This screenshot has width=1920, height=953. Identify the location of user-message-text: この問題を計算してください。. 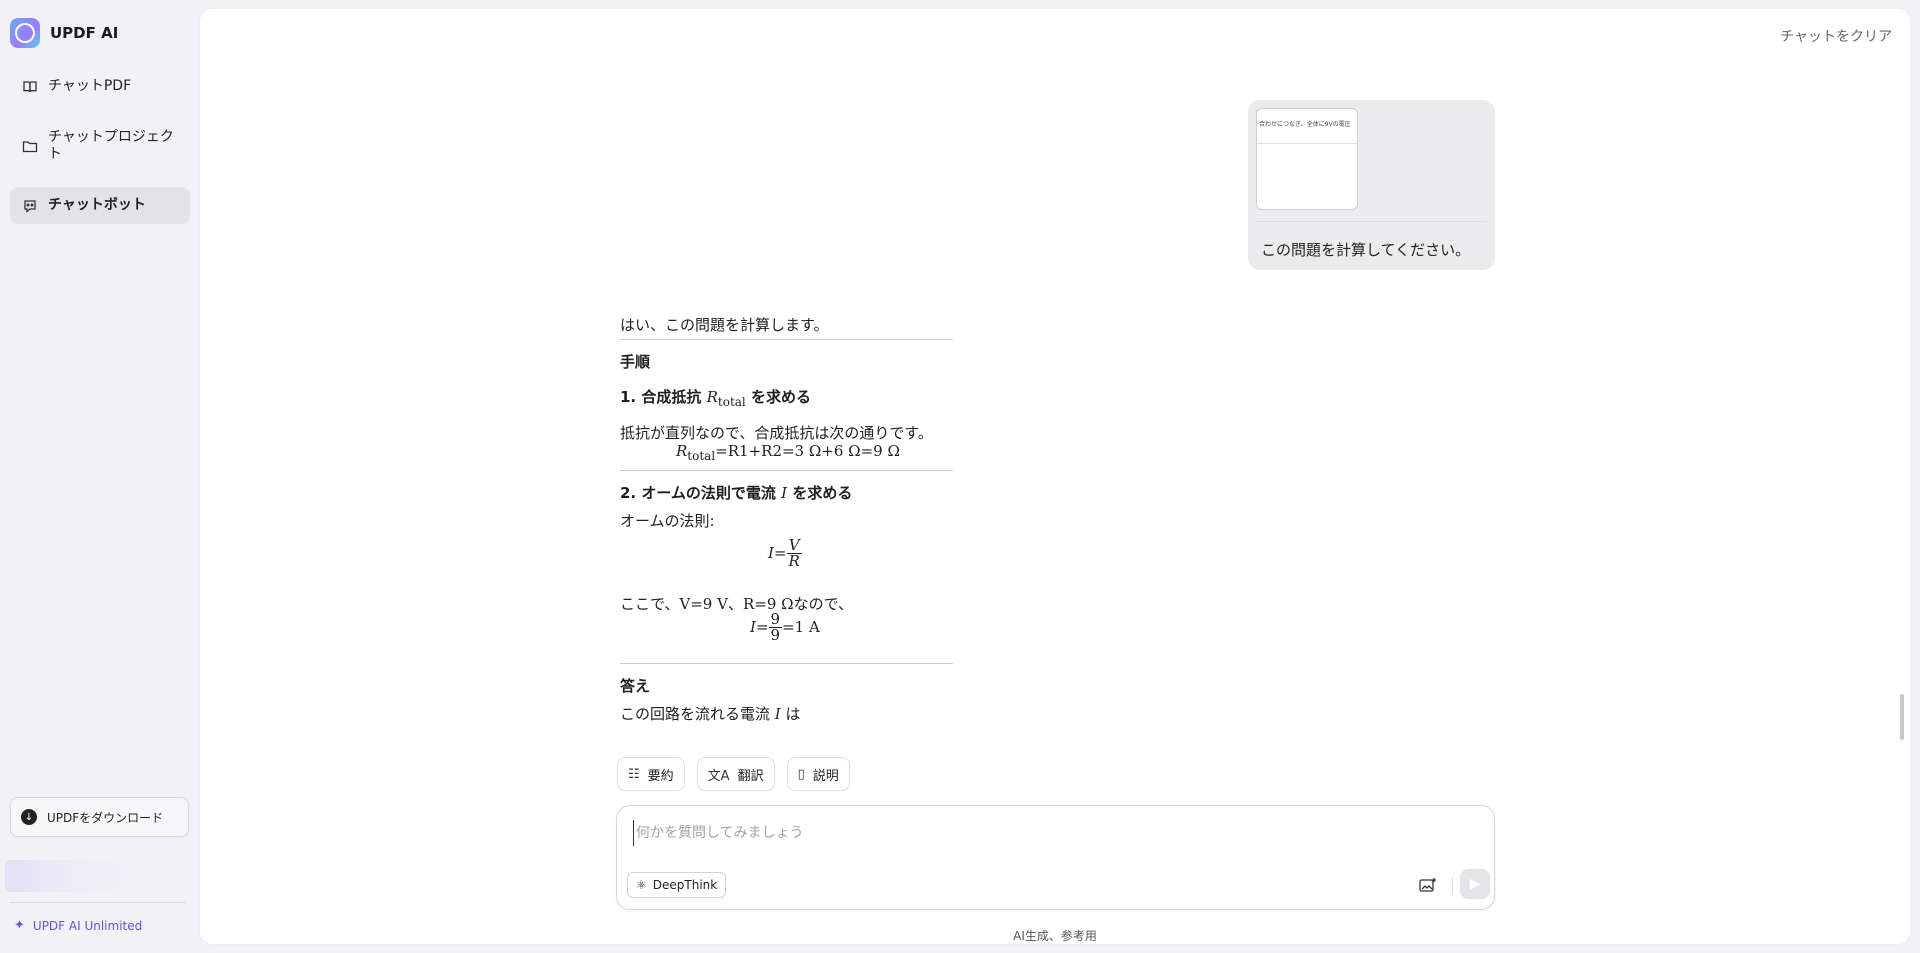
(1366, 250).